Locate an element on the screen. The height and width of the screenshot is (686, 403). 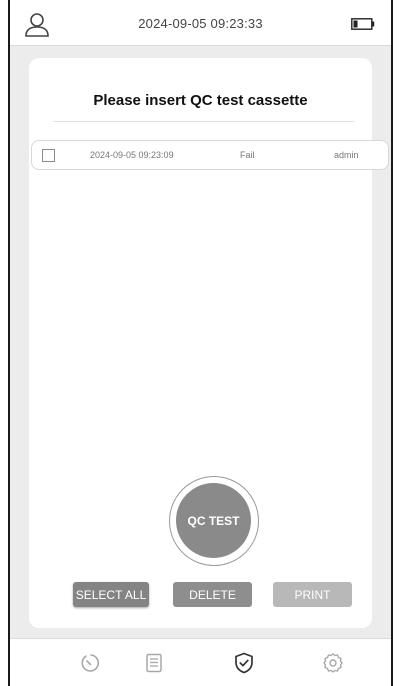
shield-check-icon is located at coordinates (244, 663).